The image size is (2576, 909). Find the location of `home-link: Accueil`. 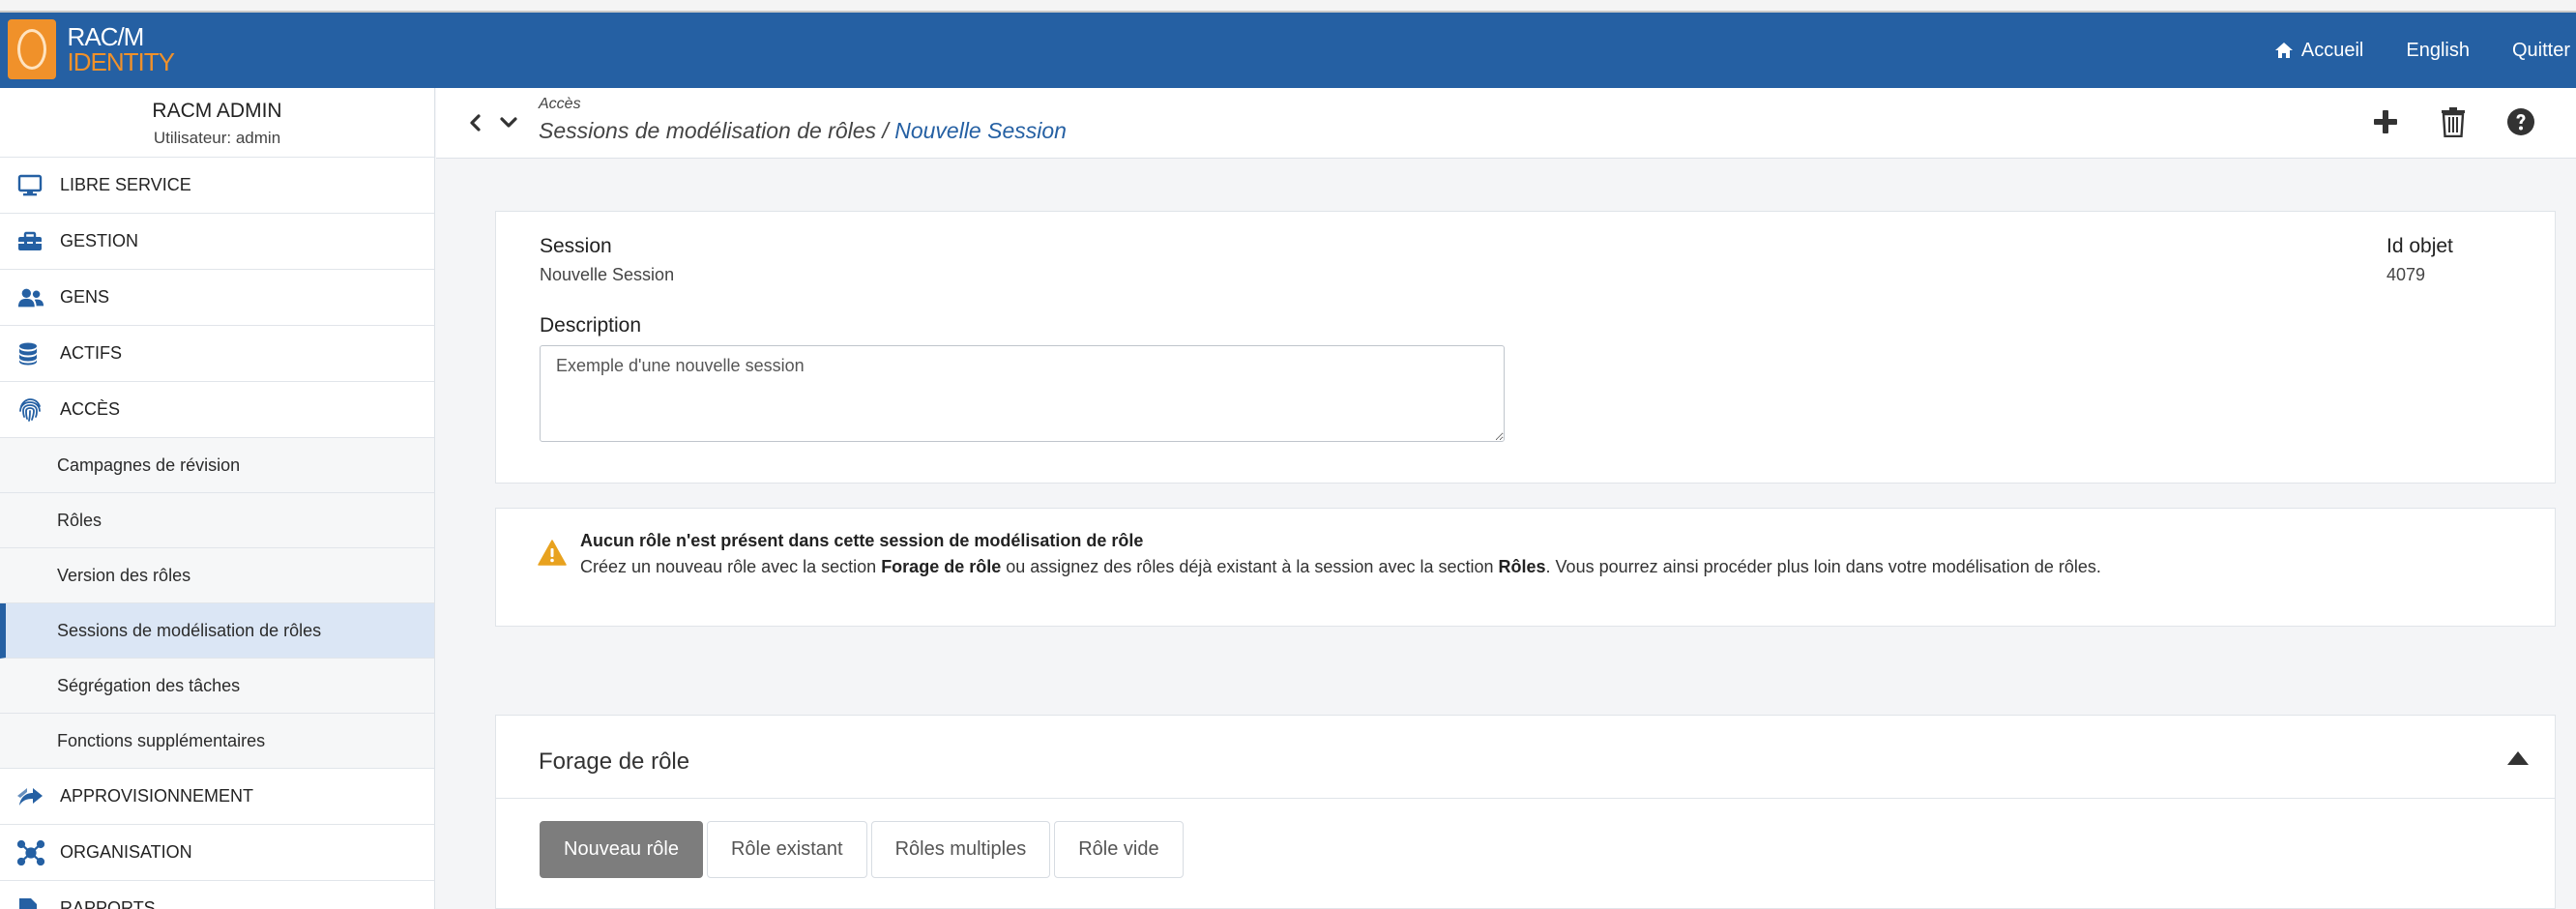

home-link: Accueil is located at coordinates (2318, 51).